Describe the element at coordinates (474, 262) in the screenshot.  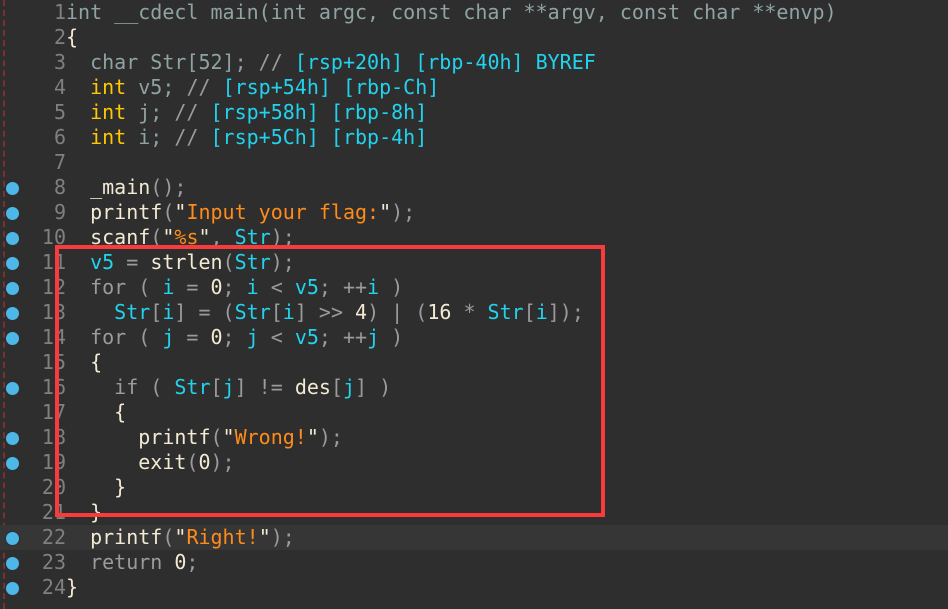
I see `code-line: 11 v5 = strlen(Str);` at that location.